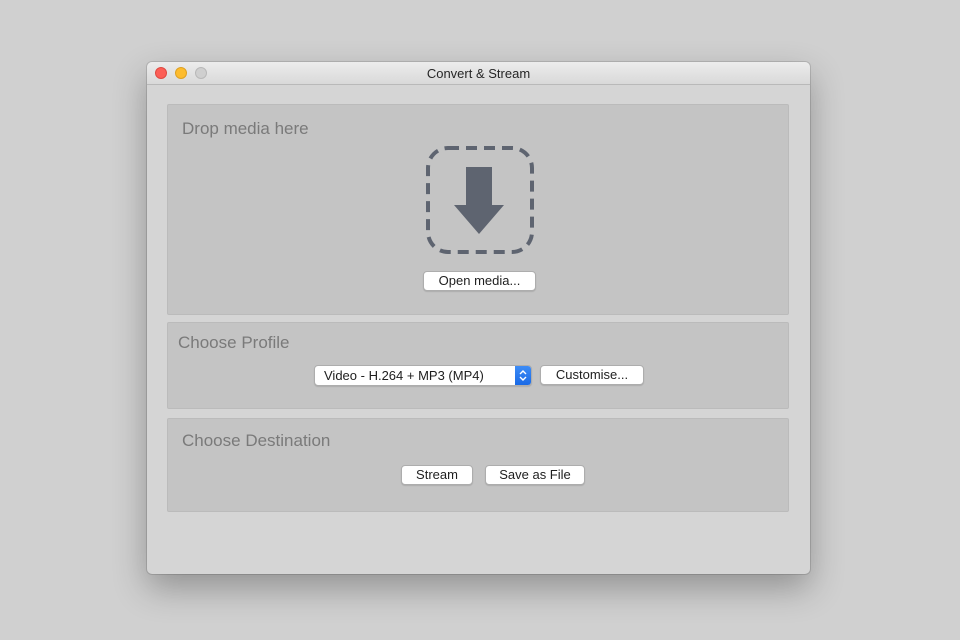  I want to click on download-arrow-icon, so click(480, 200).